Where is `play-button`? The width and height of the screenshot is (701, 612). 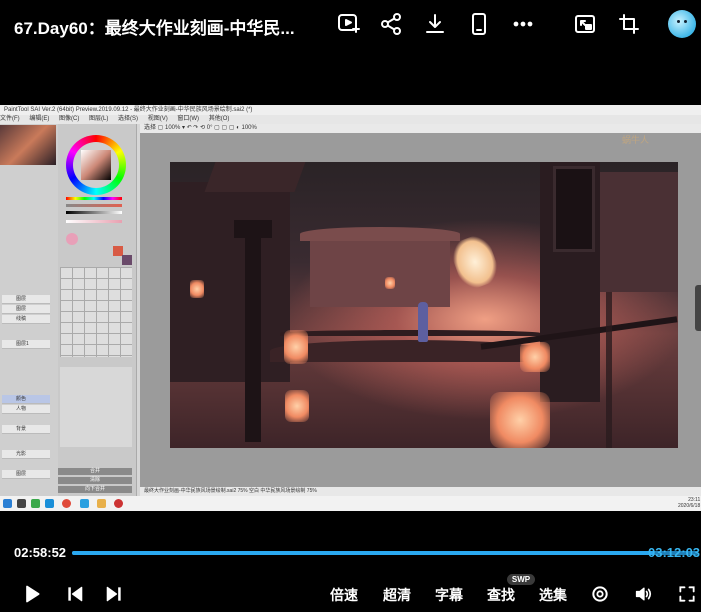
play-button is located at coordinates (32, 594).